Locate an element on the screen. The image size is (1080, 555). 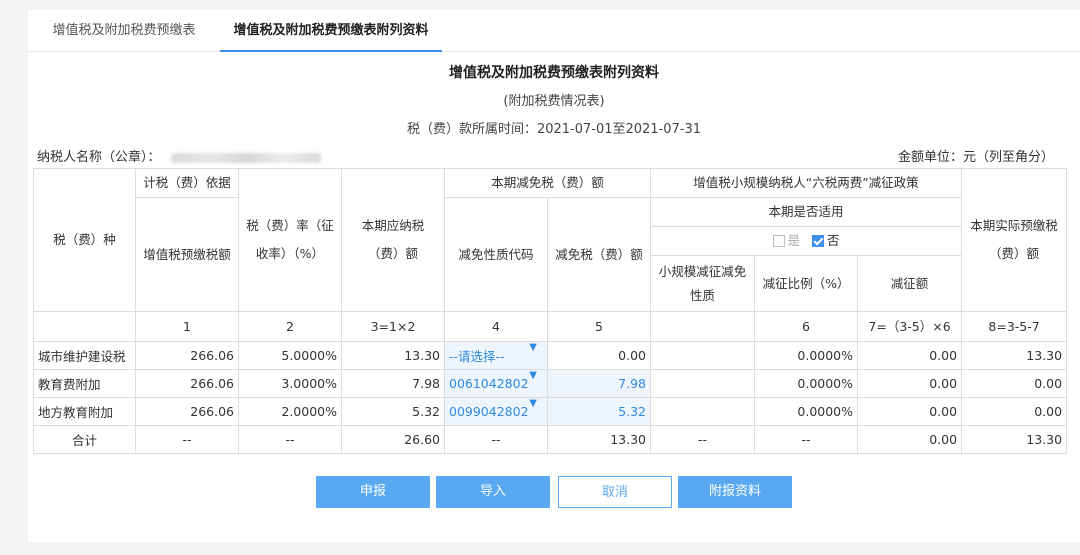
header-small-nature: 小规模减征减免性质 is located at coordinates (703, 283).